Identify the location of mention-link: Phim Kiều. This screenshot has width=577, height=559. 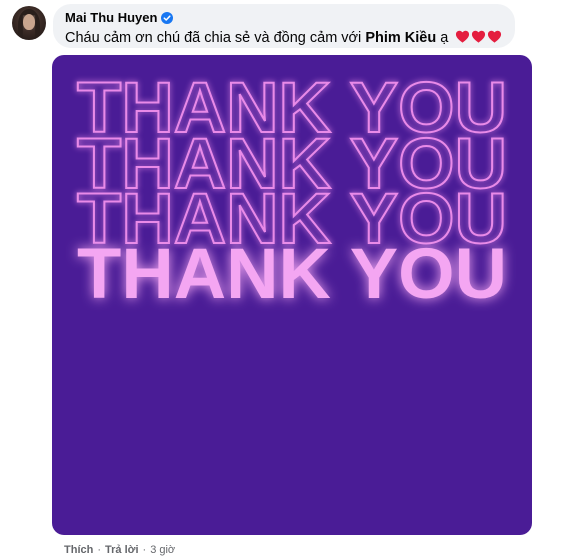
(400, 38).